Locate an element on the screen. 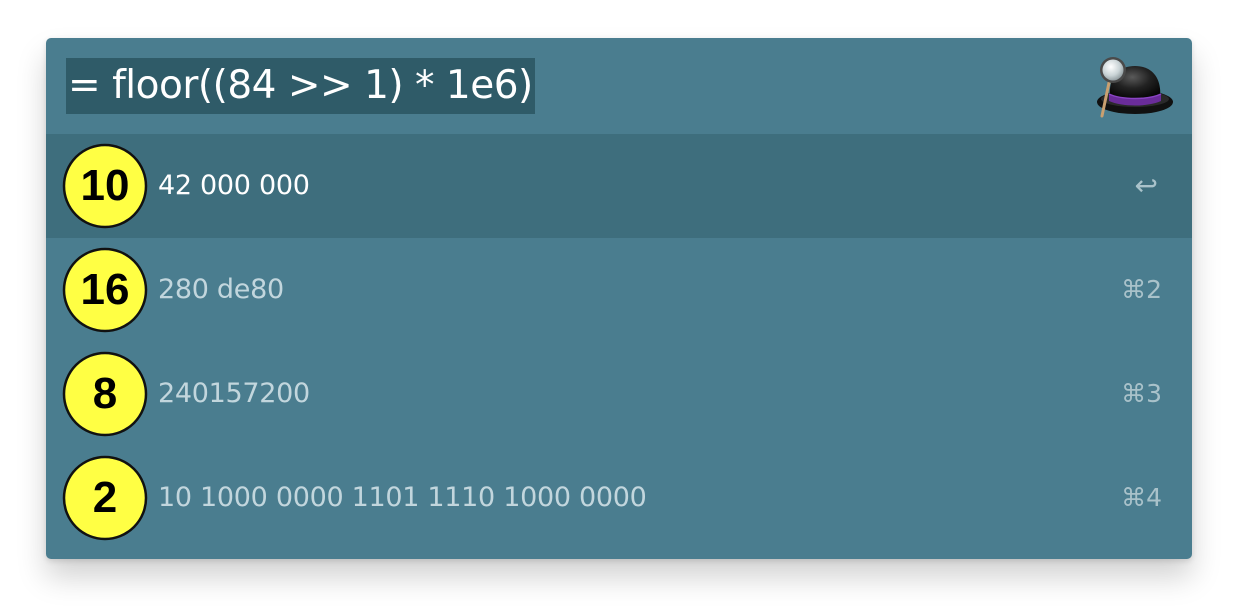 The image size is (1238, 614). result-value: 280 de80 is located at coordinates (221, 289).